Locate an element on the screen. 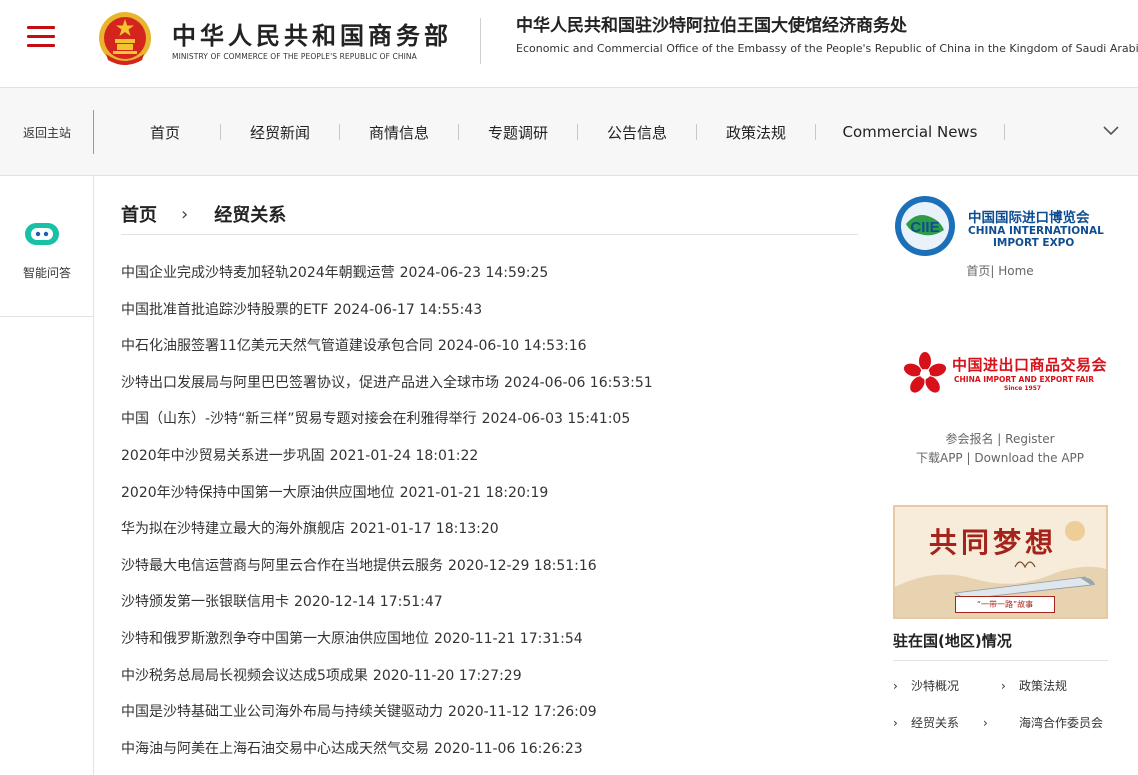  country-info-title: 驻在国(地区)情况 is located at coordinates (952, 641).